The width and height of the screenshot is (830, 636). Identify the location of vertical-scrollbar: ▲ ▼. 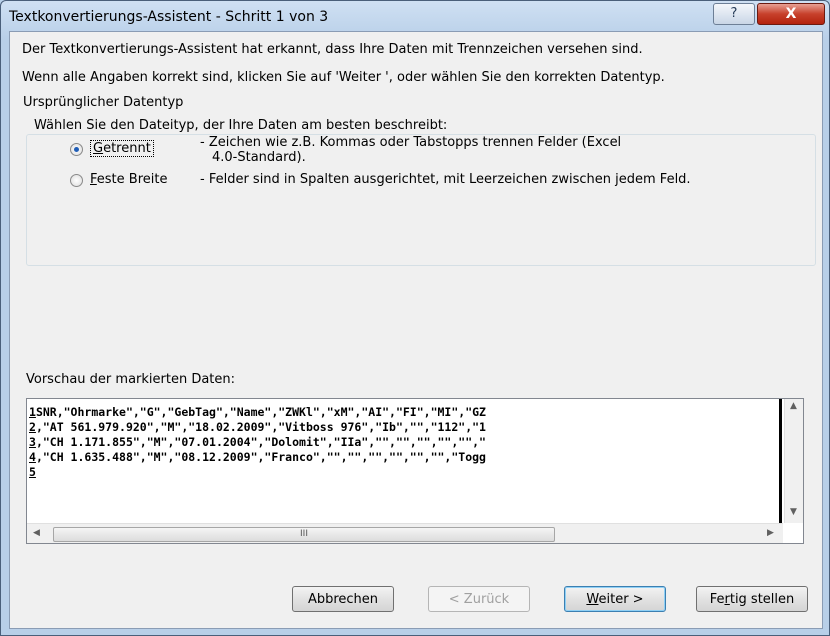
(793, 461).